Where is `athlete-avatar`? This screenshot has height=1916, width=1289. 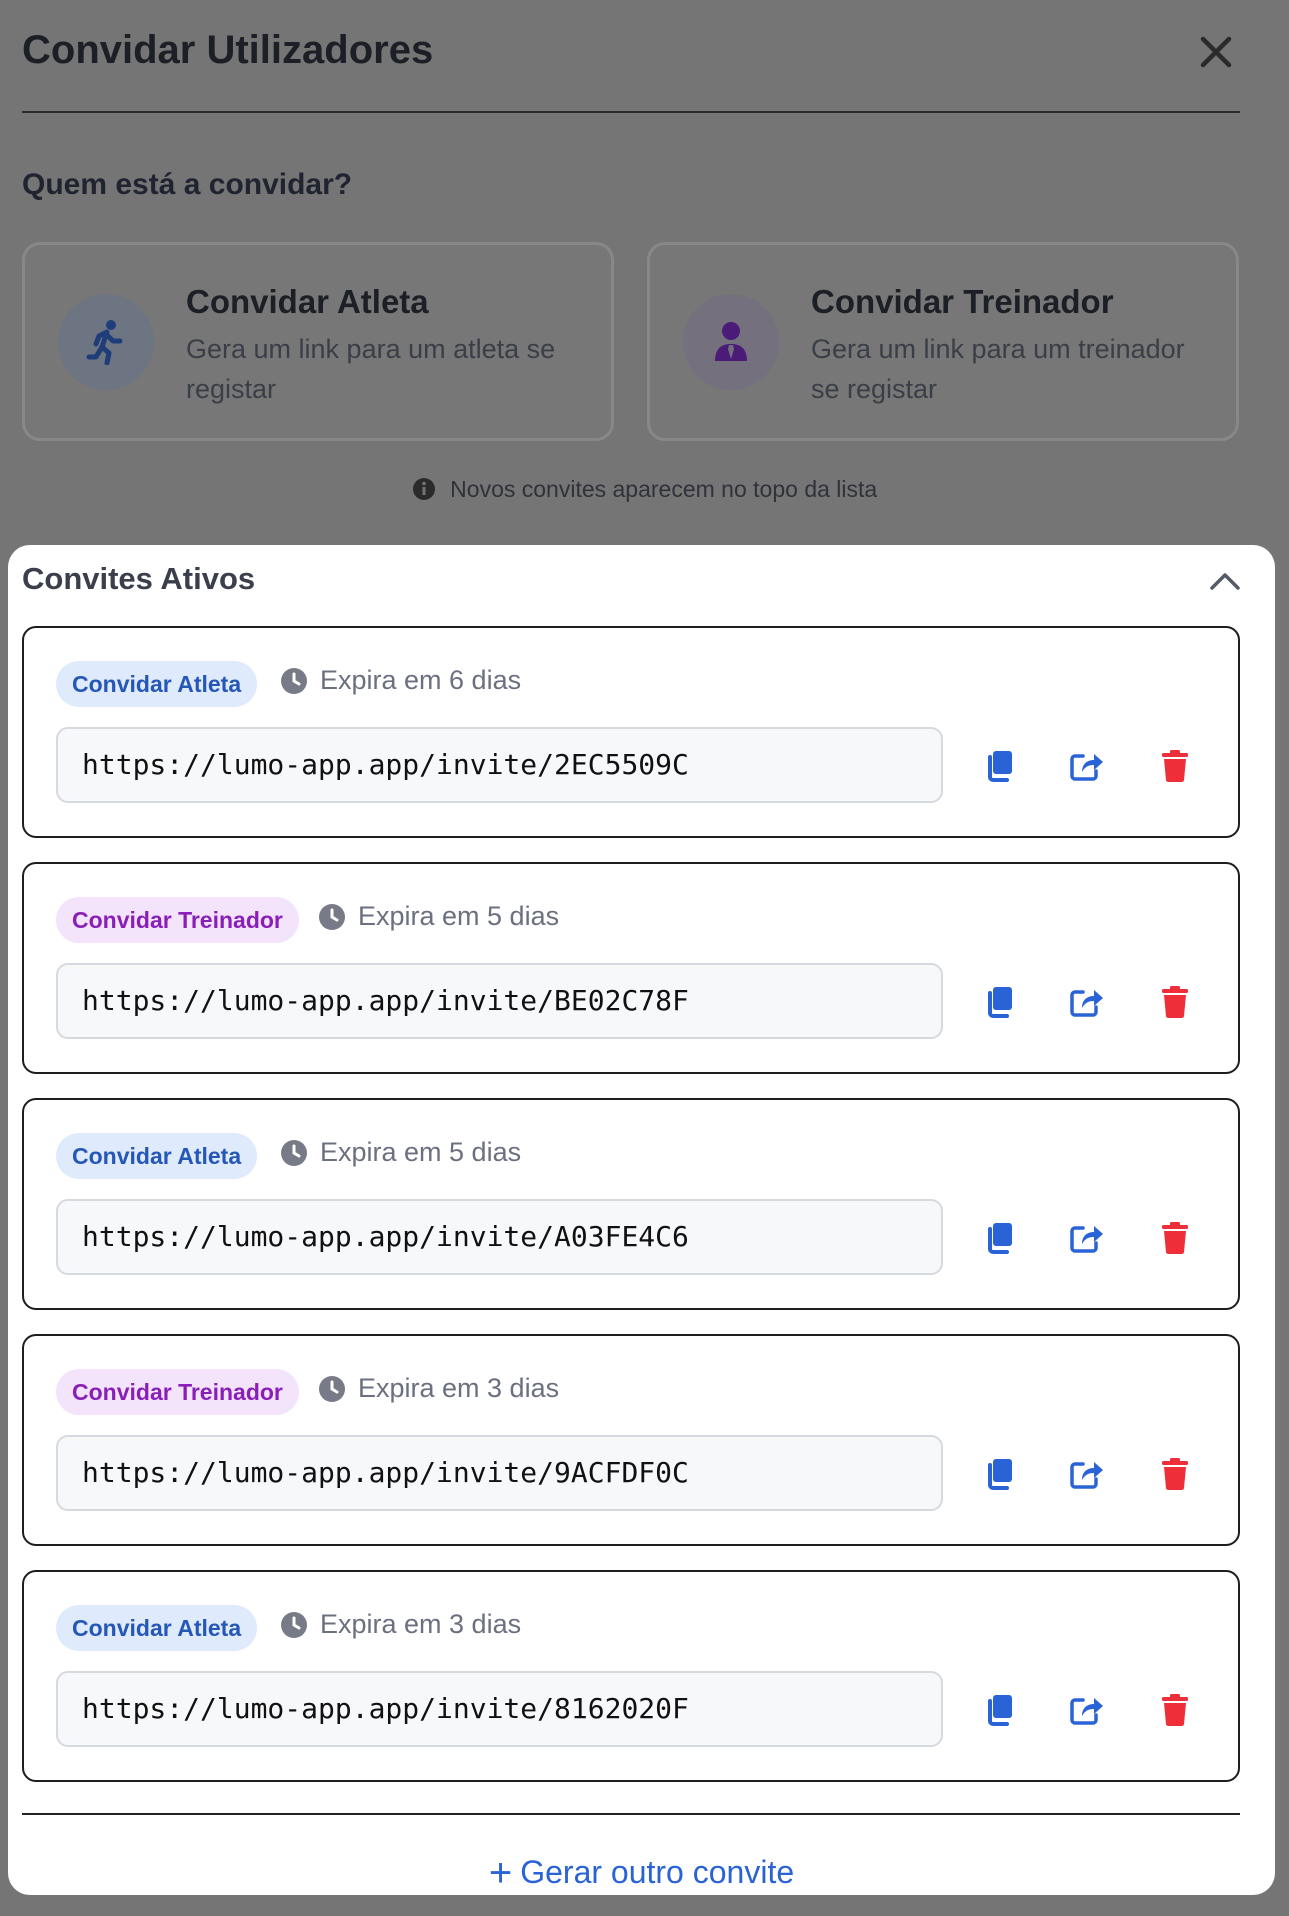 athlete-avatar is located at coordinates (106, 342).